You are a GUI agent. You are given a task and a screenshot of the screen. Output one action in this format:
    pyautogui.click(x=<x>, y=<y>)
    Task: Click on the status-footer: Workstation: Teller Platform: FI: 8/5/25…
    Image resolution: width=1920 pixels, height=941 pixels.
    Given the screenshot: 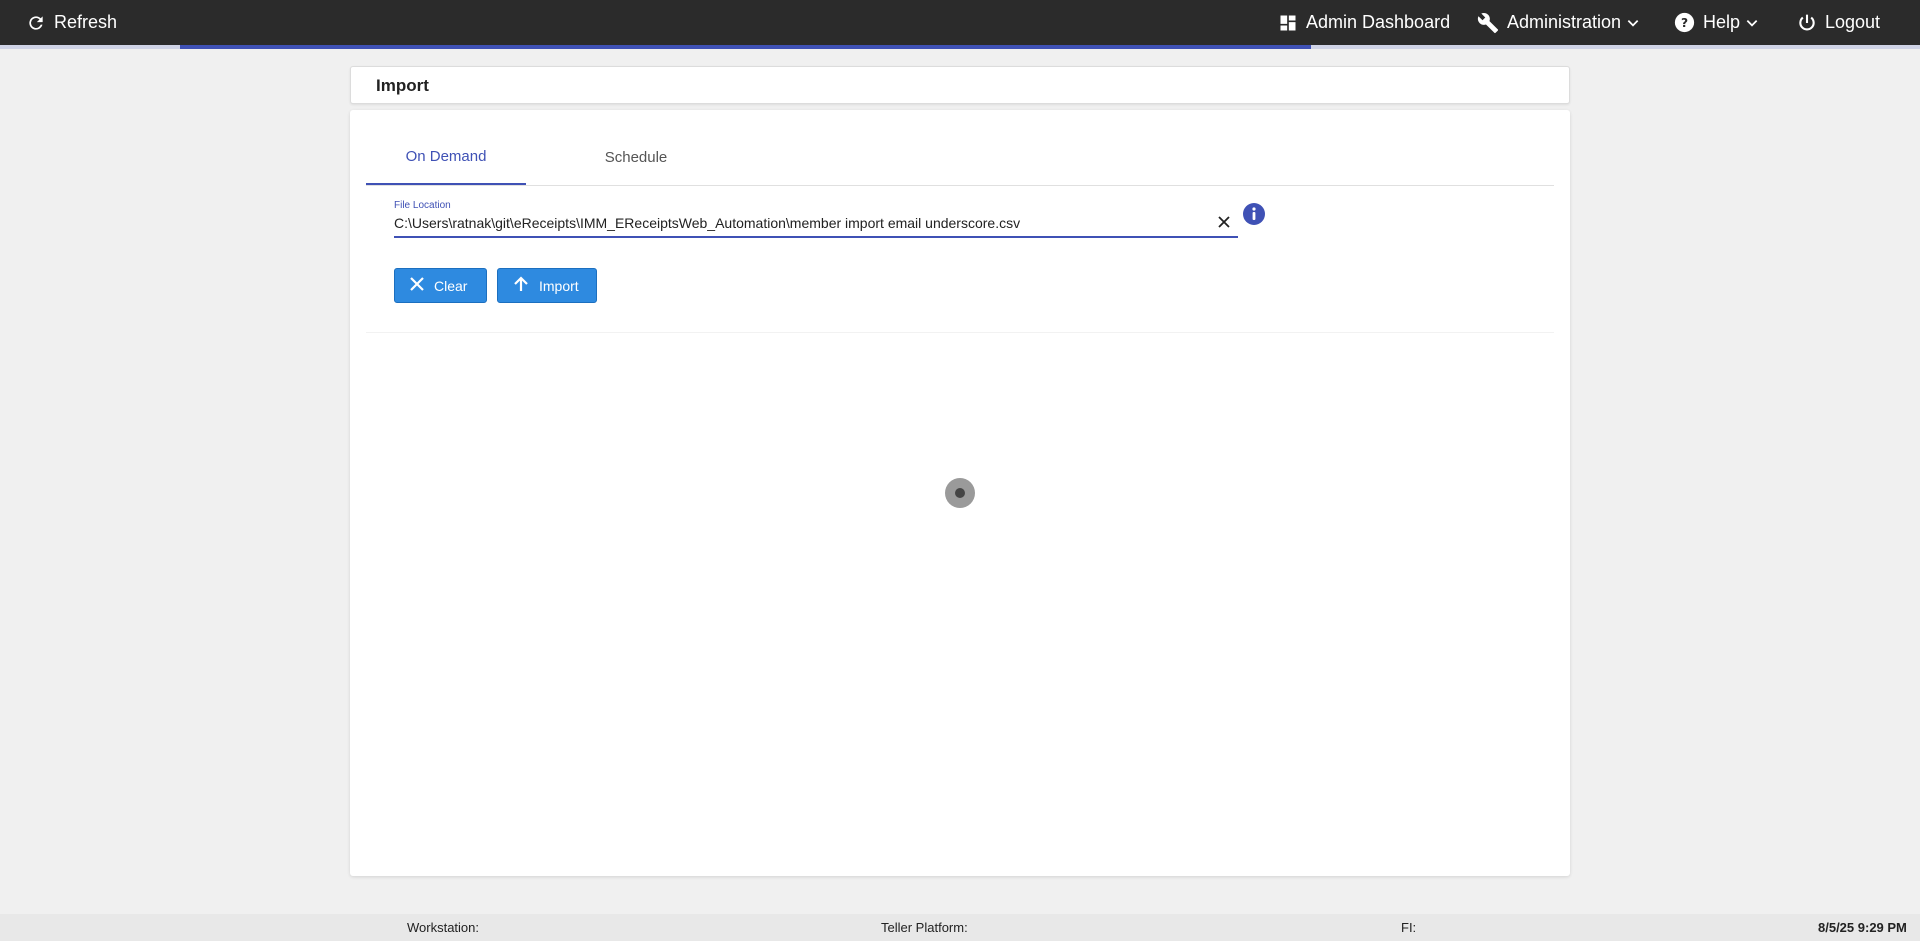 What is the action you would take?
    pyautogui.click(x=960, y=927)
    